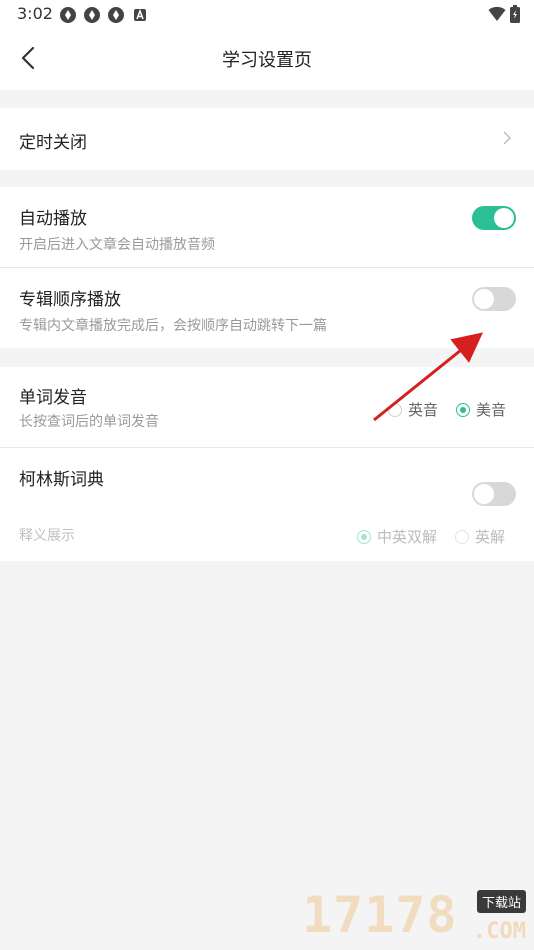 This screenshot has height=950, width=534. Describe the element at coordinates (70, 300) in the screenshot. I see `album-order-label: 专辑顺序播放` at that location.